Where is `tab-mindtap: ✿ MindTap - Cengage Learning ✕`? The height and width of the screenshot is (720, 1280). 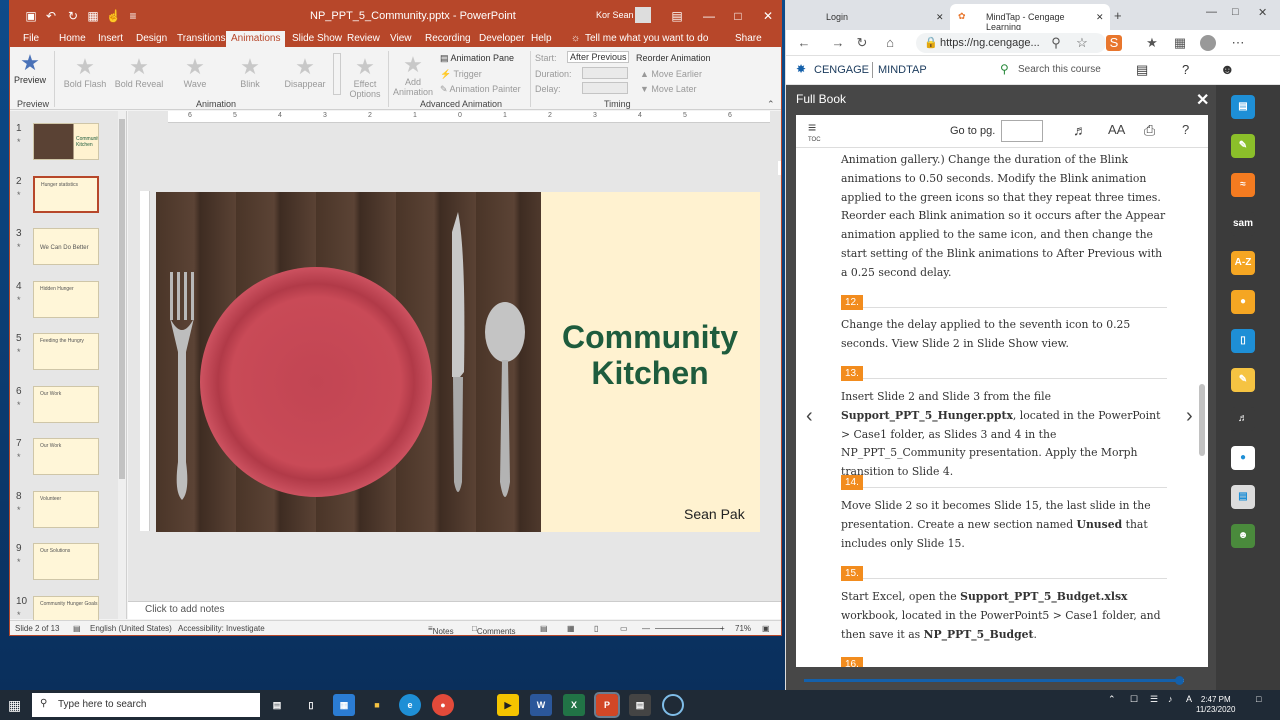
tab-mindtap: ✿ MindTap - Cengage Learning ✕ is located at coordinates (1030, 18).